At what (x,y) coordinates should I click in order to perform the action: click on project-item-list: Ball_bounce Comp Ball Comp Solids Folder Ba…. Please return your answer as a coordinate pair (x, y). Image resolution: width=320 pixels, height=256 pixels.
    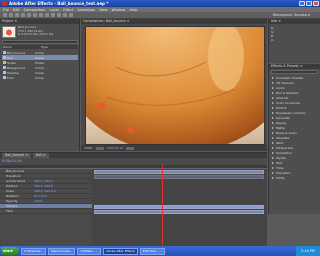
    Looking at the image, I should click on (40, 65).